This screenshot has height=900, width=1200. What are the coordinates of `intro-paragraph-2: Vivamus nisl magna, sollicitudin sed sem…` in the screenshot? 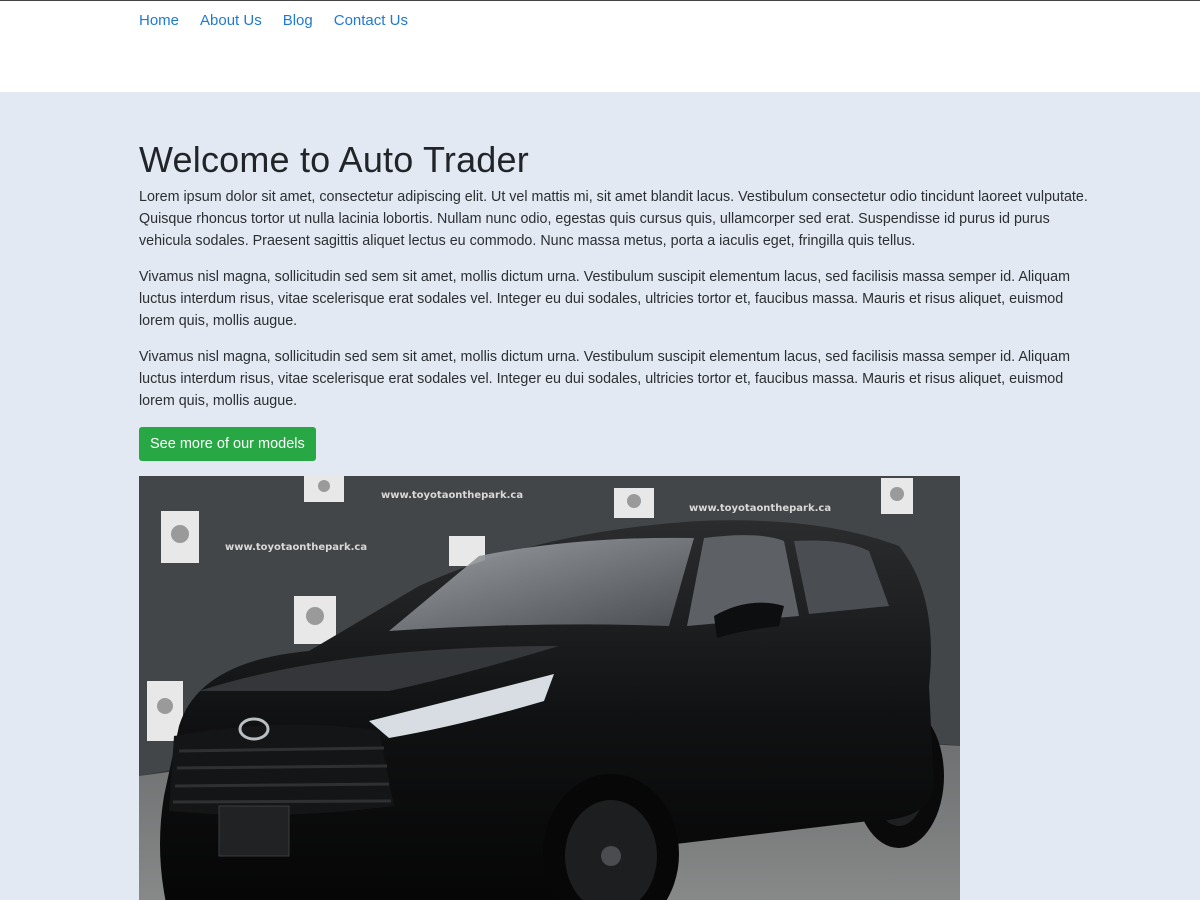 It's located at (604, 299).